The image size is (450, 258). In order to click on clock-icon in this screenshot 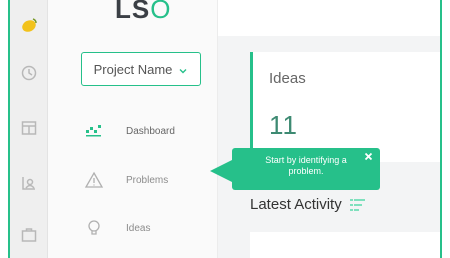, I will do `click(29, 73)`.